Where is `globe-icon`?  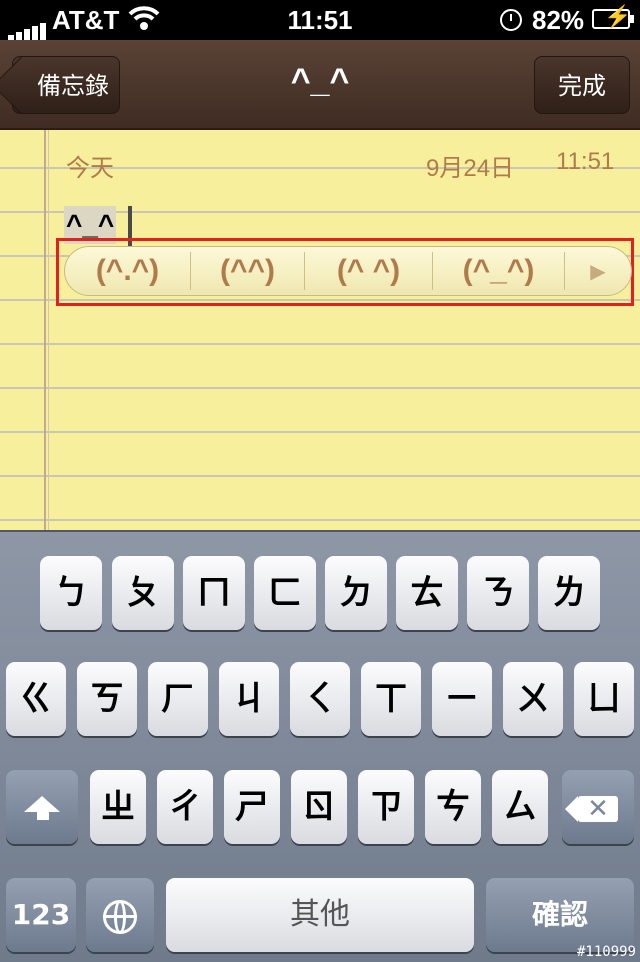
globe-icon is located at coordinates (120, 916).